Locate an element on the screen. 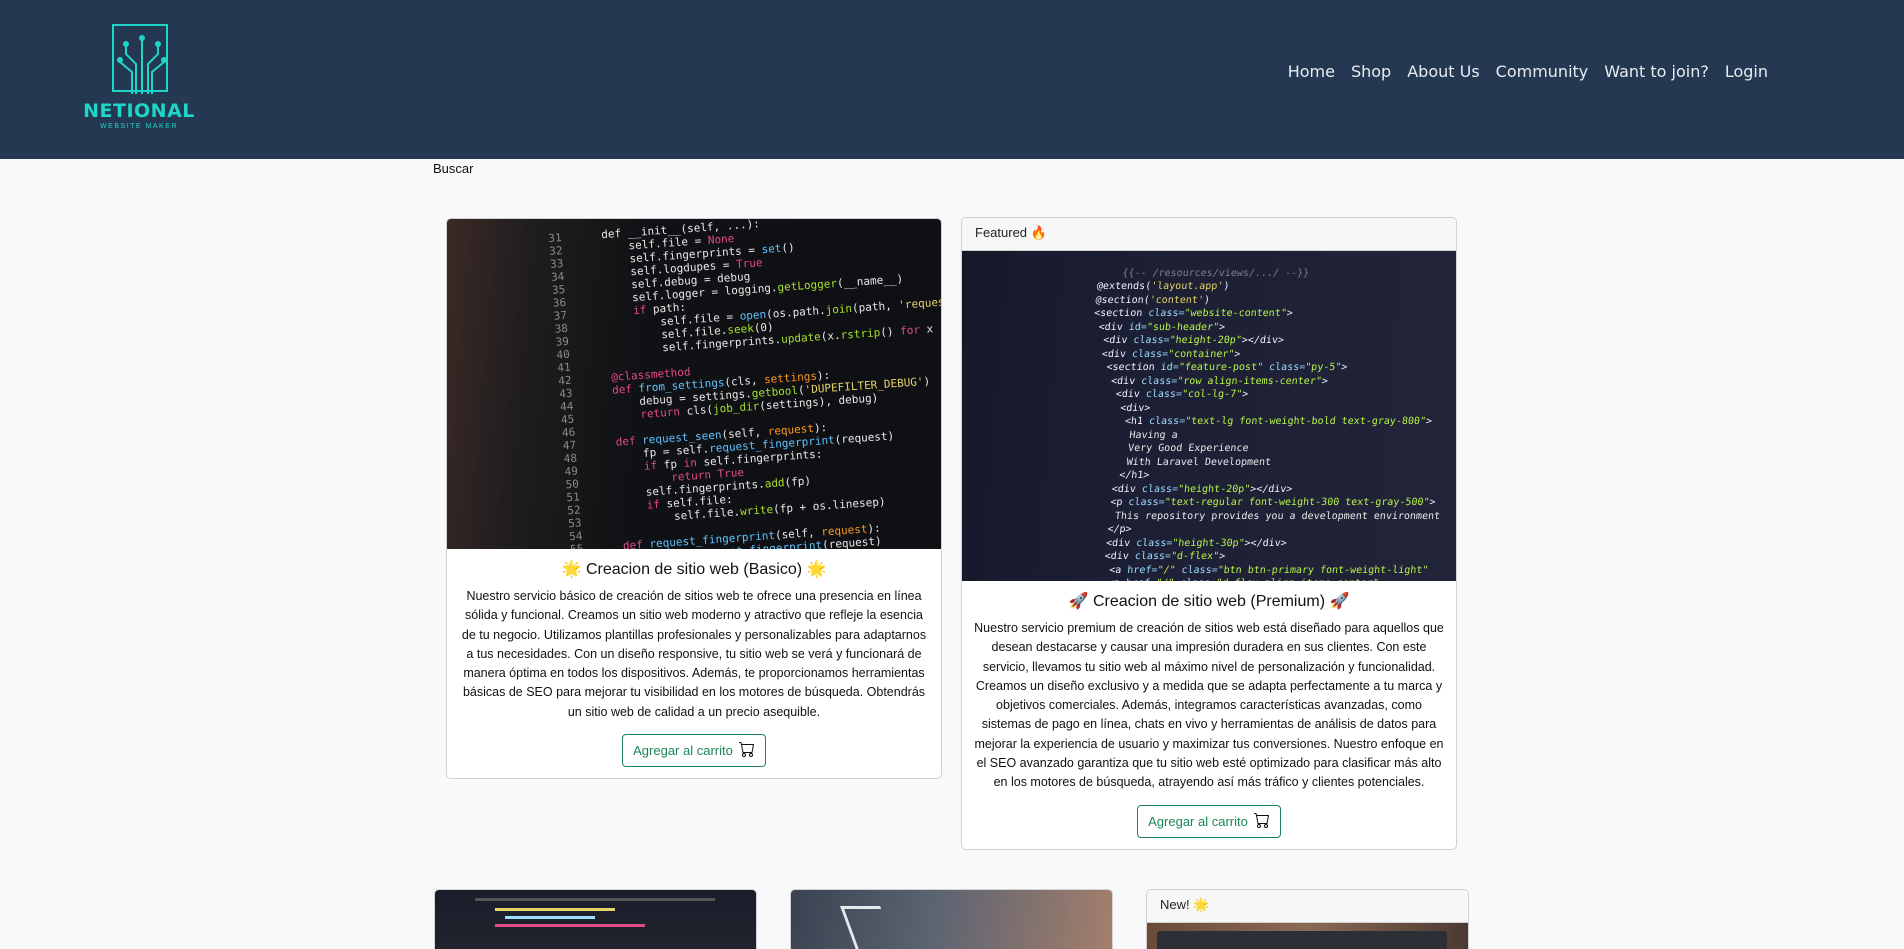 This screenshot has height=949, width=1904. nav-link-login: Login is located at coordinates (1746, 71).